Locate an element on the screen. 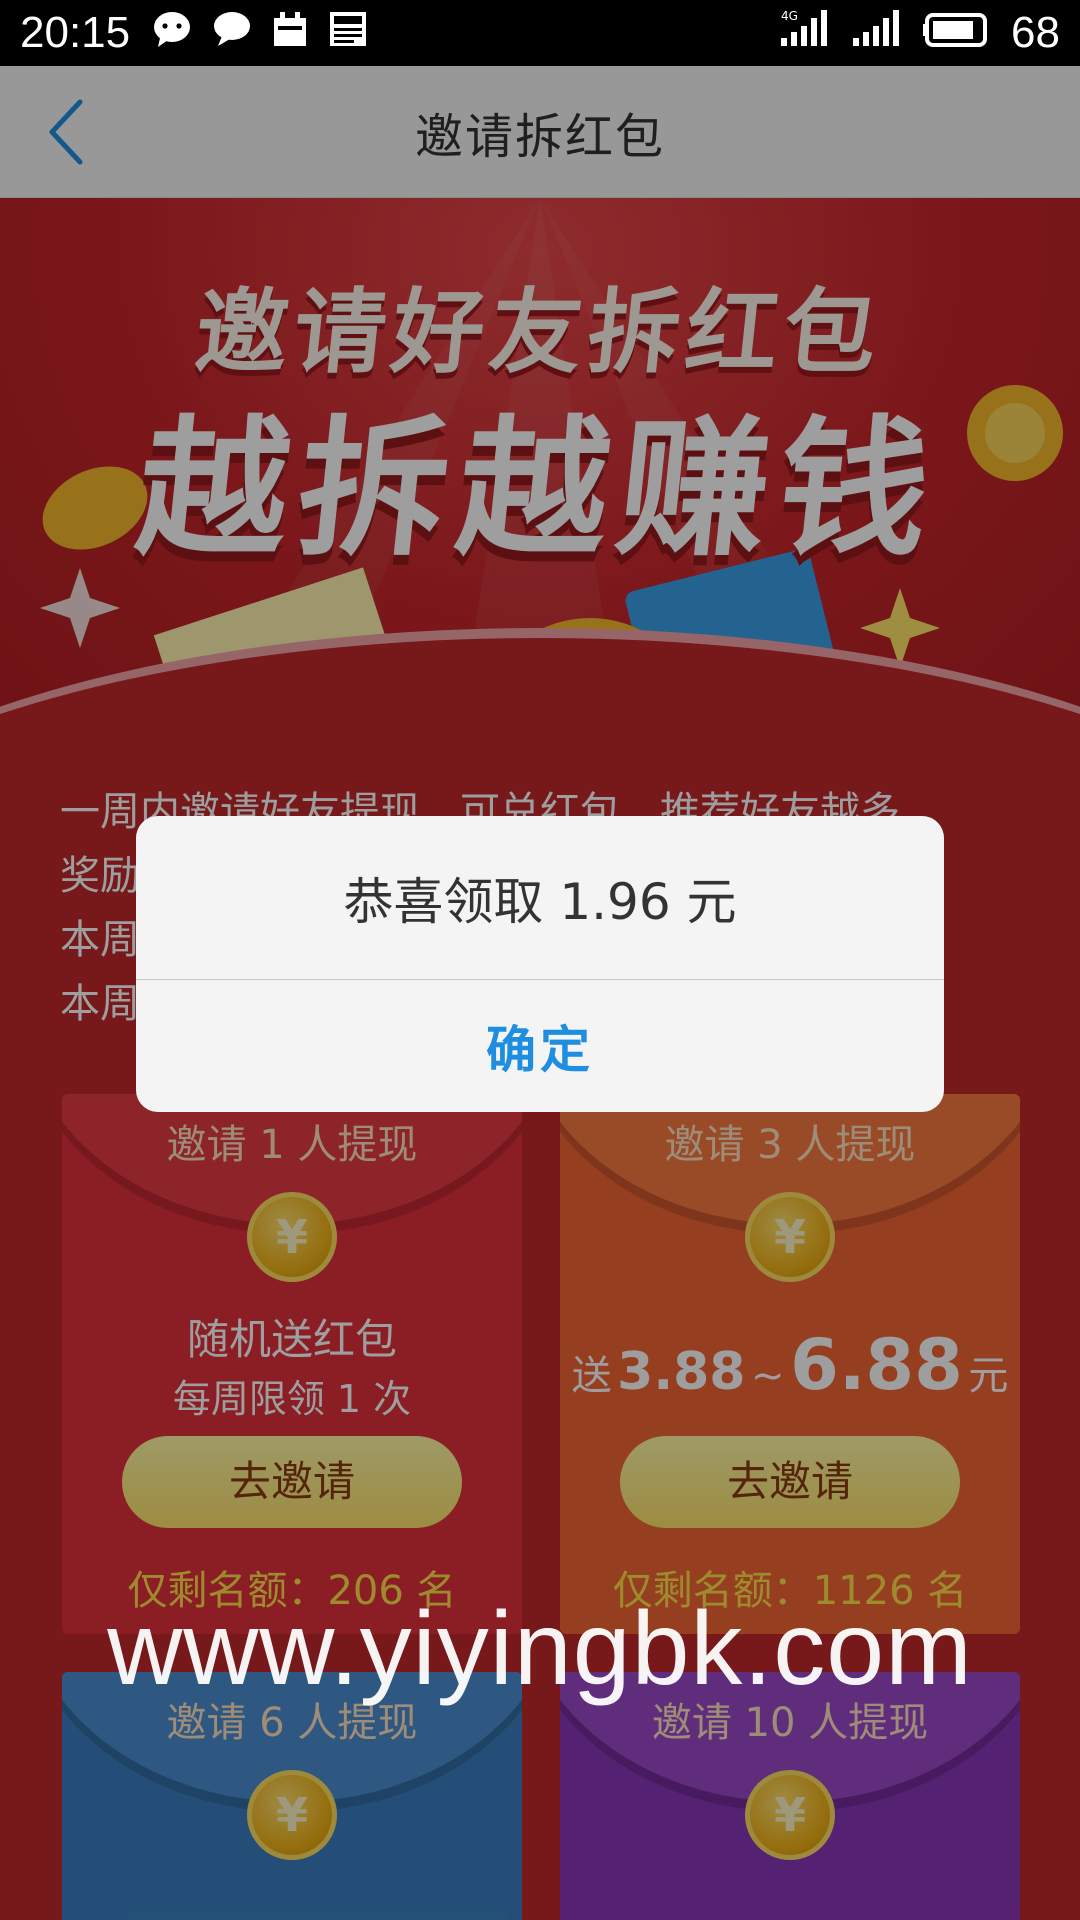 This screenshot has height=1920, width=1080. dialog-message: 恭喜领取 1.96 元 is located at coordinates (540, 898).